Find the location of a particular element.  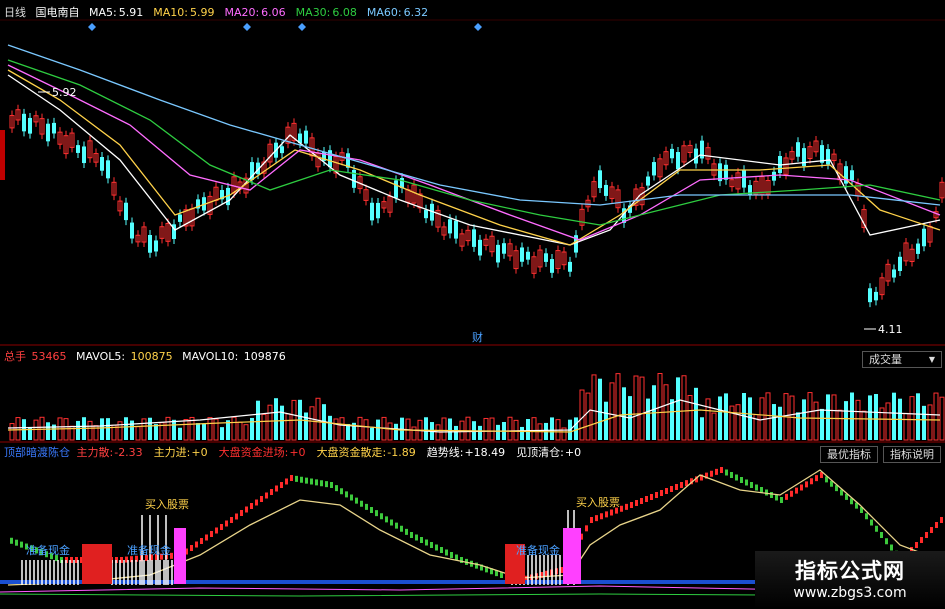

indicator-label: 主力散: is located at coordinates (95, 452).